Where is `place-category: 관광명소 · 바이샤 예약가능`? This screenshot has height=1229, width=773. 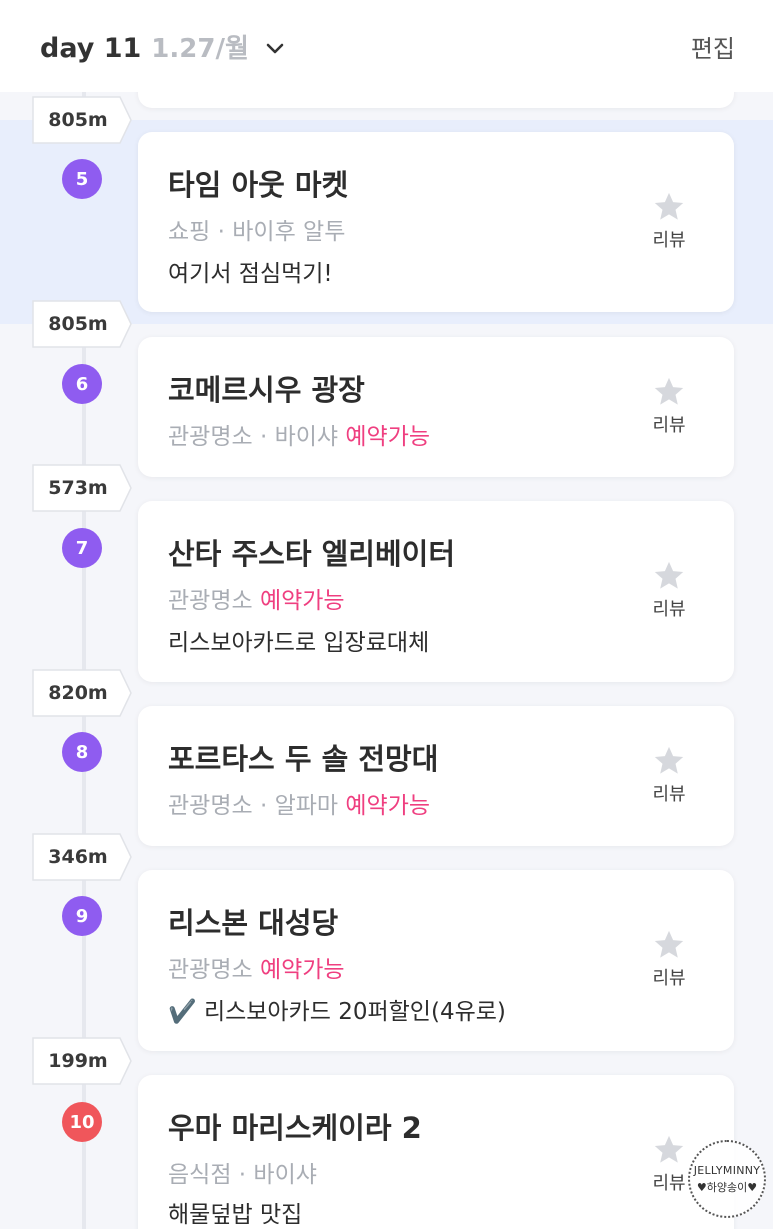
place-category: 관광명소 · 바이샤 예약가능 is located at coordinates (299, 434).